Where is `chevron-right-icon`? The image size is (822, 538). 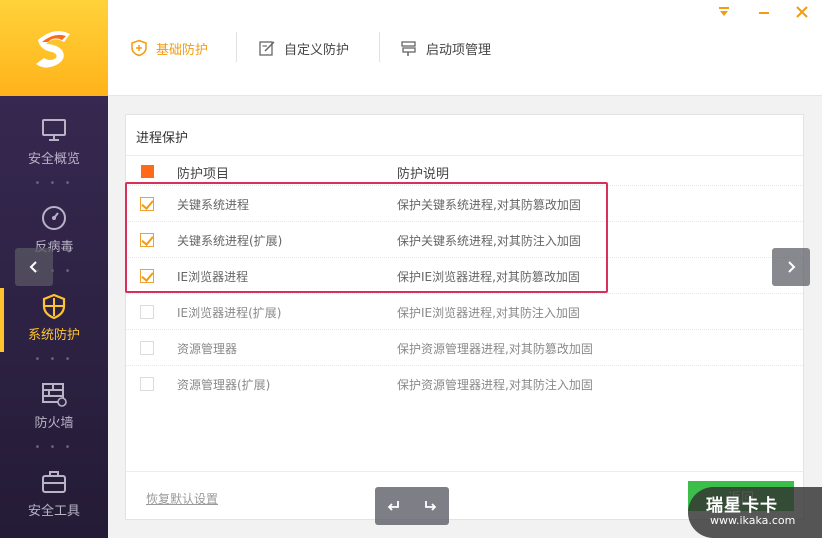
chevron-right-icon is located at coordinates (792, 267).